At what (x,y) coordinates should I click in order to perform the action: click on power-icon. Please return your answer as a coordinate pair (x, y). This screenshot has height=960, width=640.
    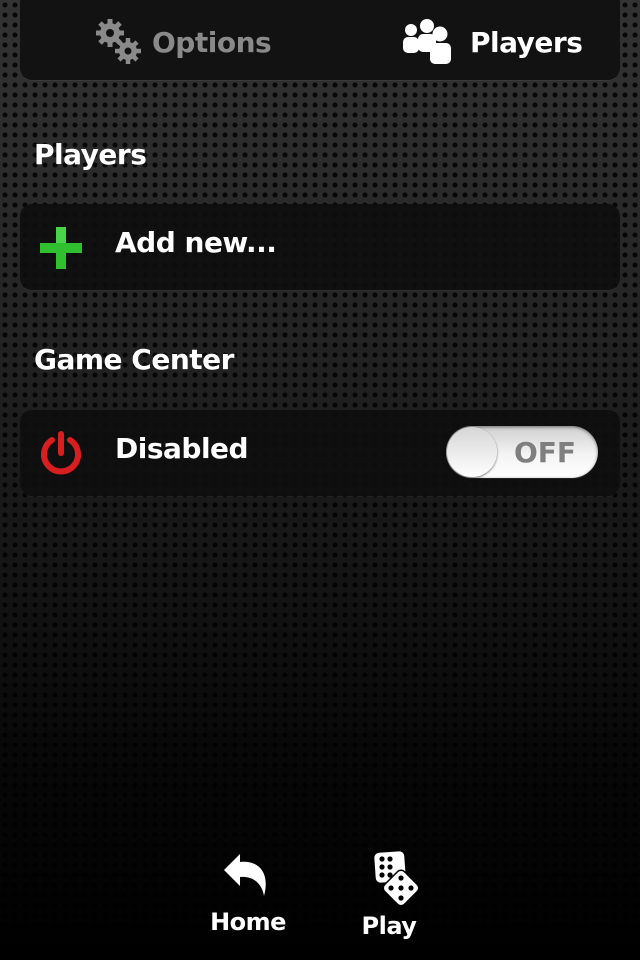
    Looking at the image, I should click on (61, 453).